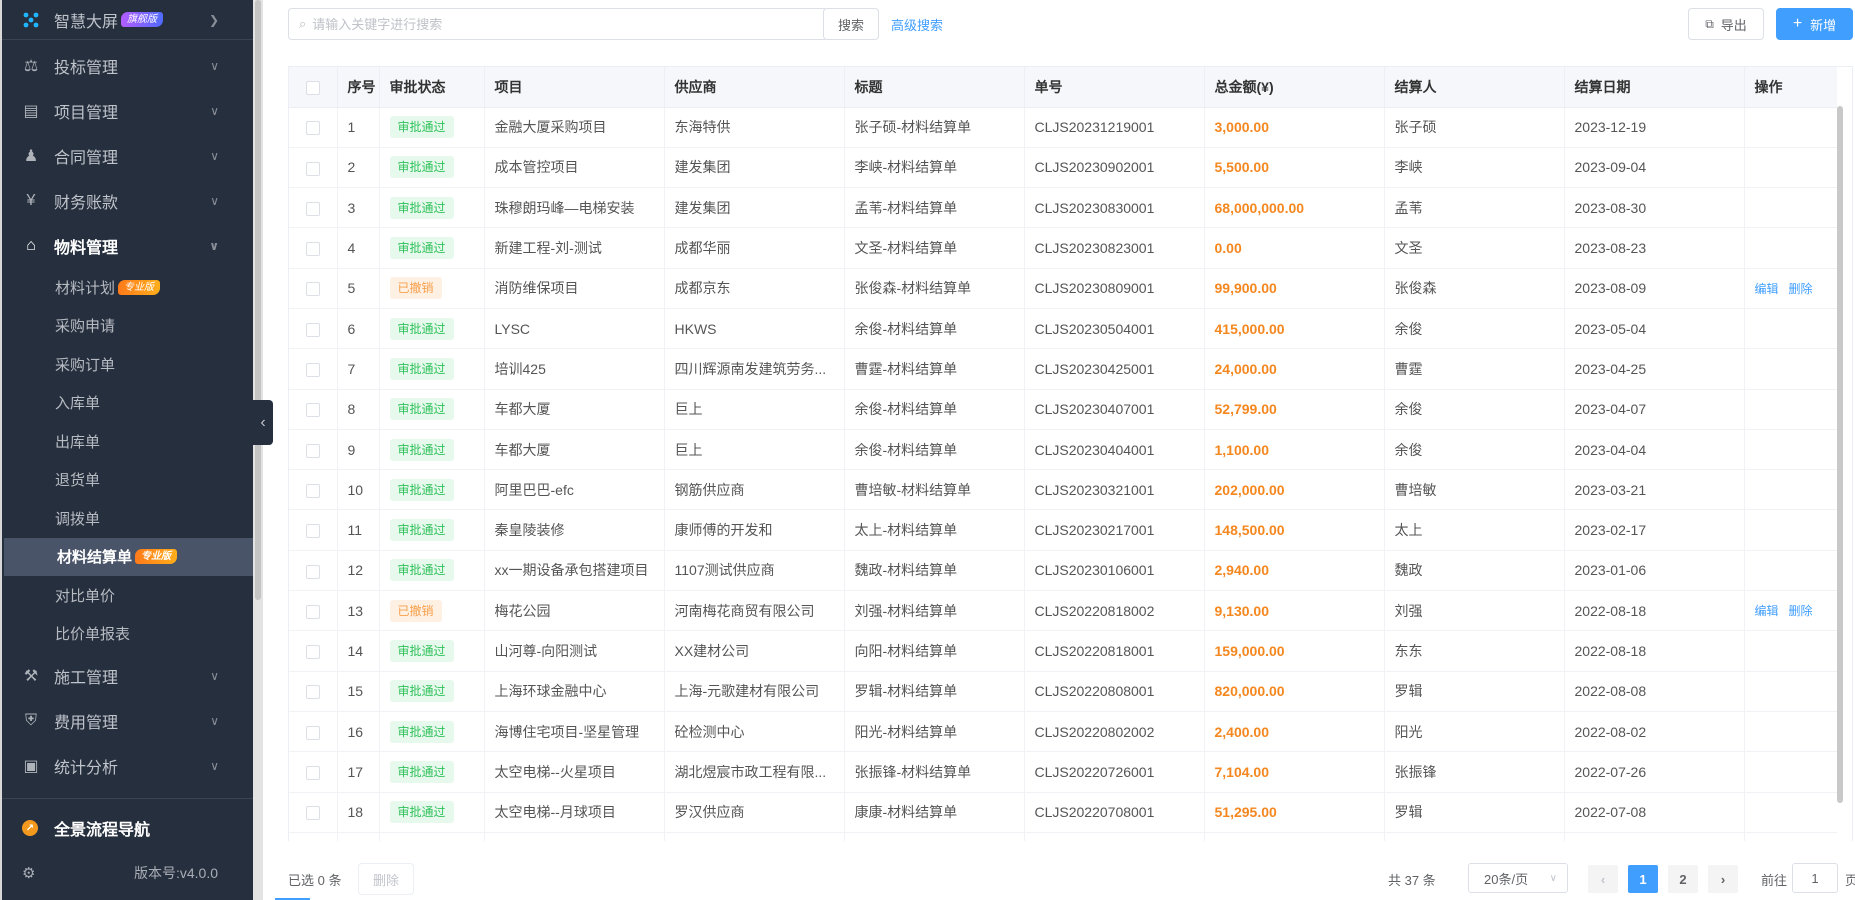 The image size is (1855, 900). I want to click on cell-supplier: 罗汉供应商, so click(754, 812).